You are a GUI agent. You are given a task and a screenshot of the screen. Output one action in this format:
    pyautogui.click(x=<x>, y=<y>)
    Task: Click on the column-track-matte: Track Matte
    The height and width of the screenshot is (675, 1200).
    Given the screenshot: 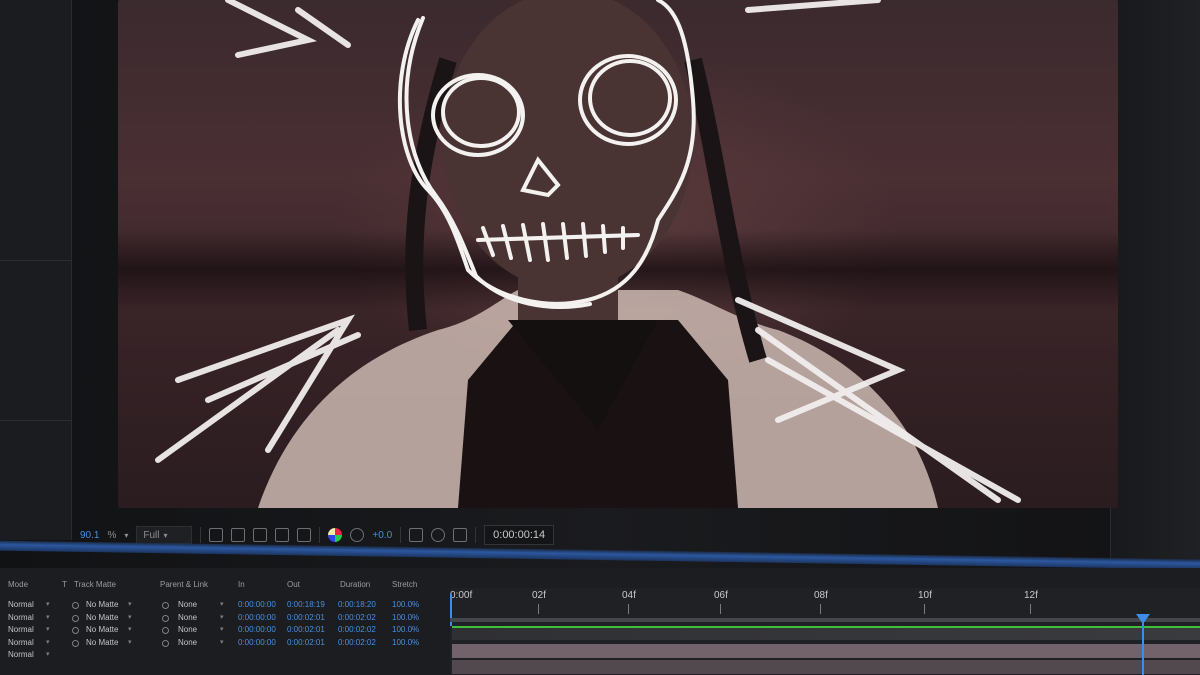 What is the action you would take?
    pyautogui.click(x=95, y=584)
    